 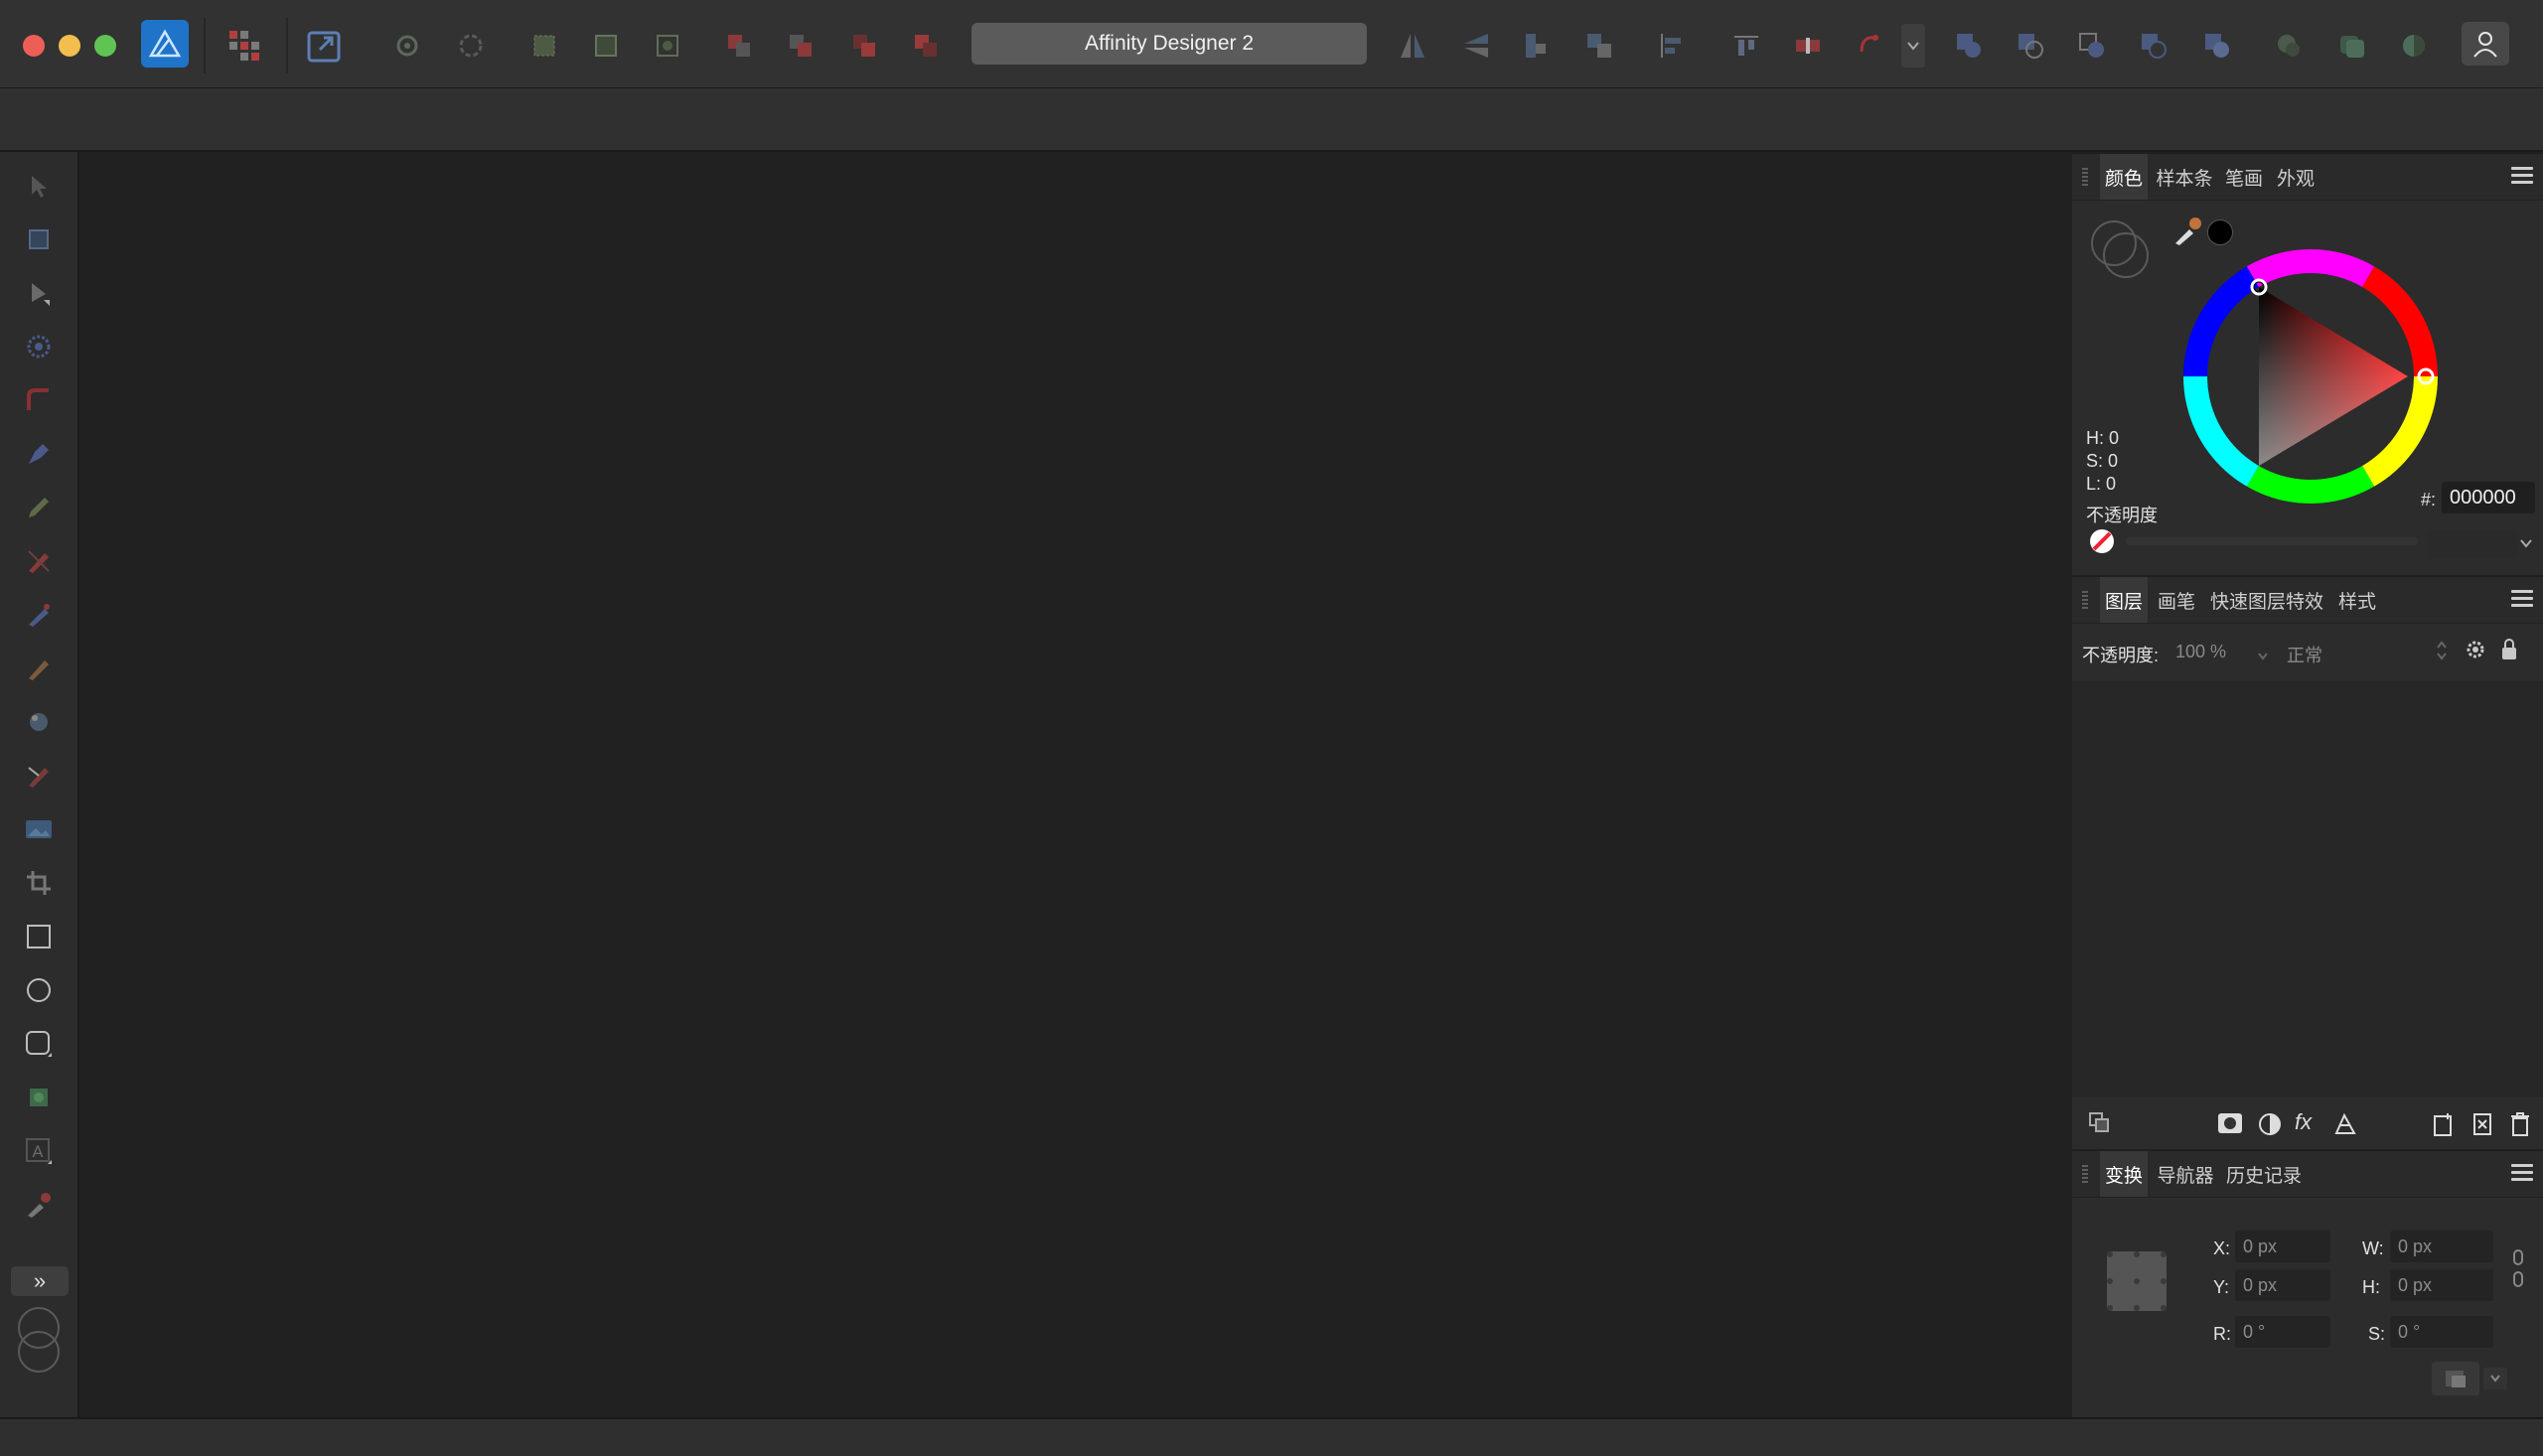 What do you see at coordinates (2488, 498) in the screenshot?
I see `hex-input: 000000` at bounding box center [2488, 498].